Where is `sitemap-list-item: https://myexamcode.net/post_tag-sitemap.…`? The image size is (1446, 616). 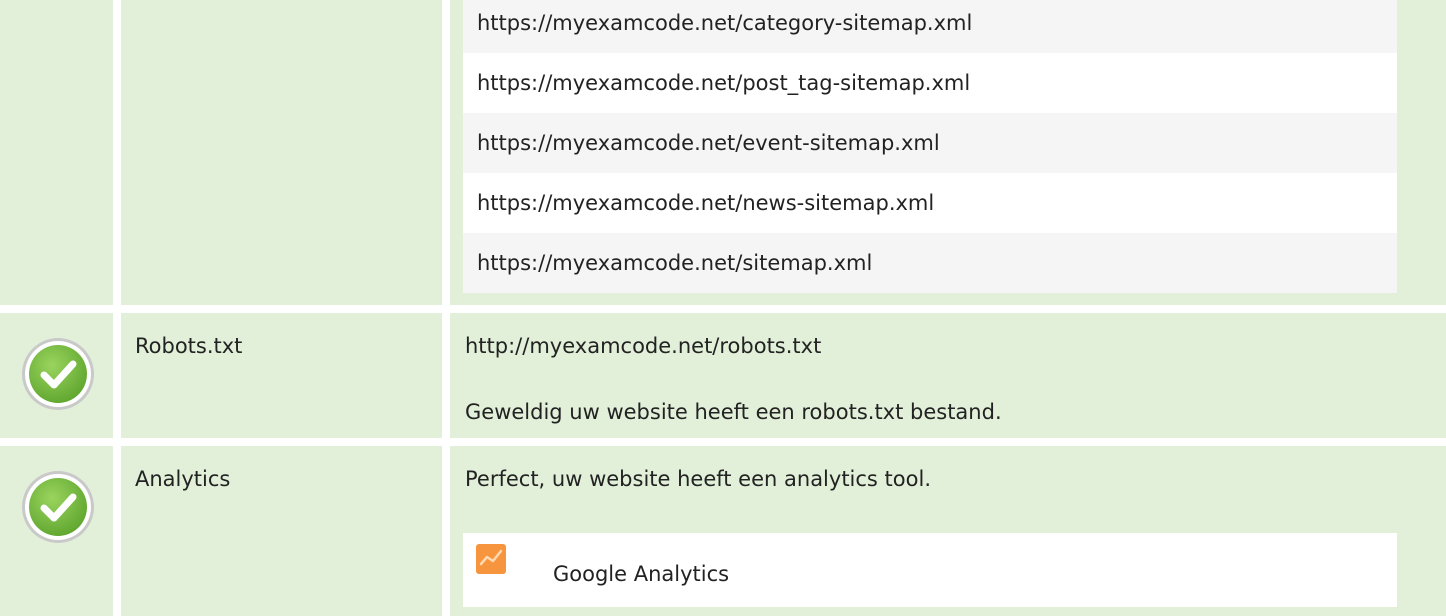
sitemap-list-item: https://myexamcode.net/post_tag-sitemap.… is located at coordinates (930, 83).